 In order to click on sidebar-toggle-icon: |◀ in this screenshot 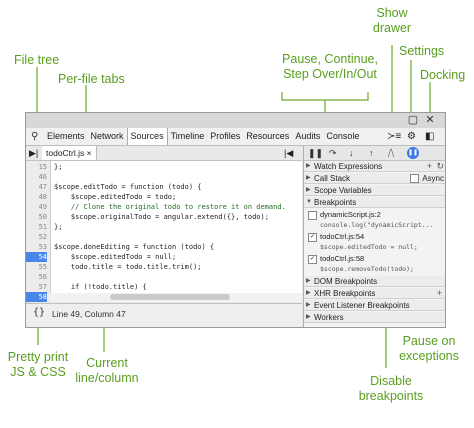, I will do `click(288, 153)`.